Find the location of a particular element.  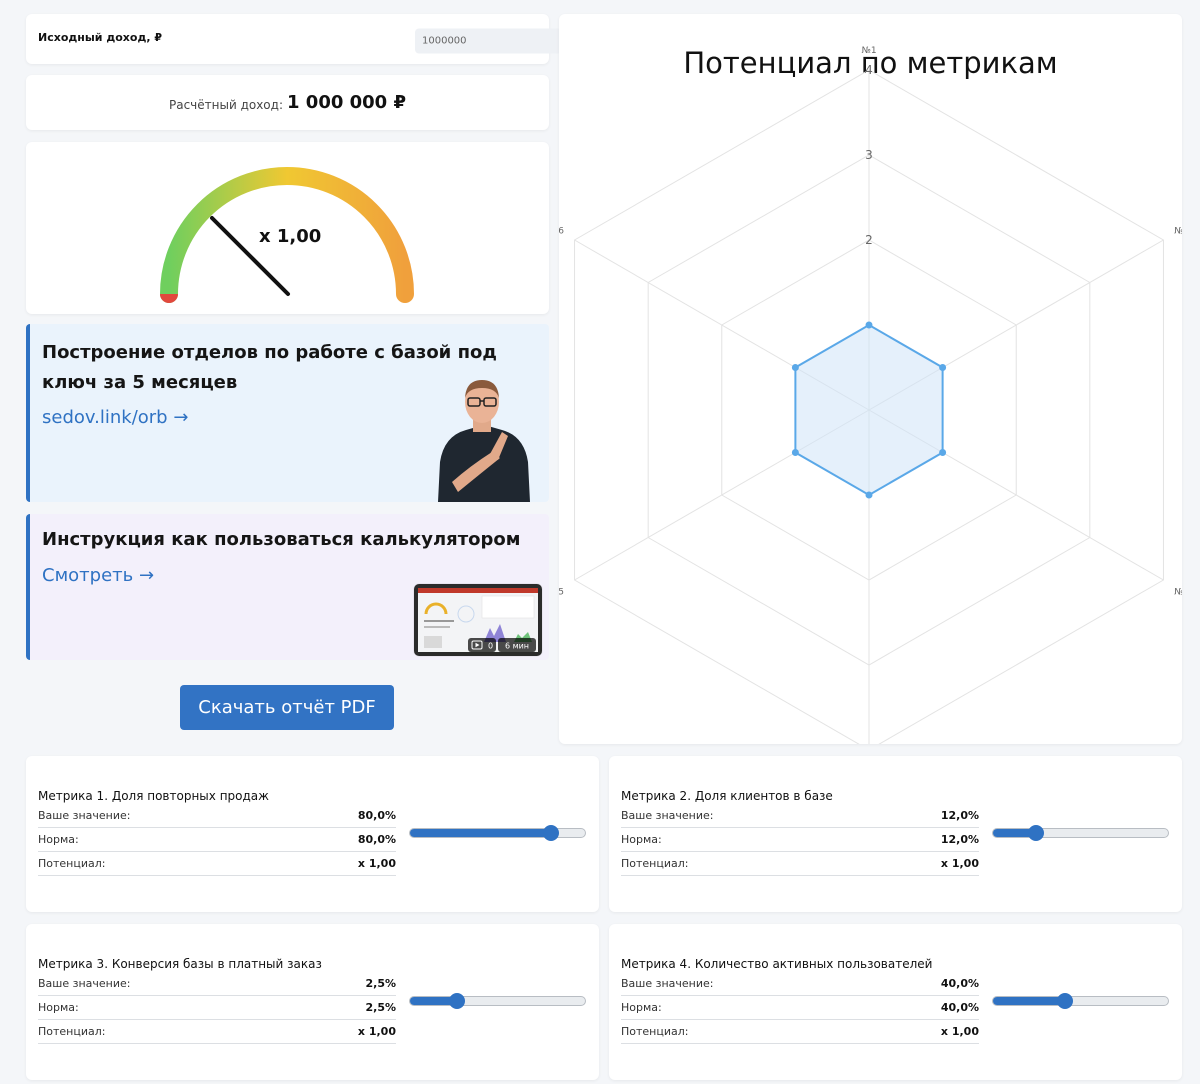

income-input is located at coordinates (488, 41).